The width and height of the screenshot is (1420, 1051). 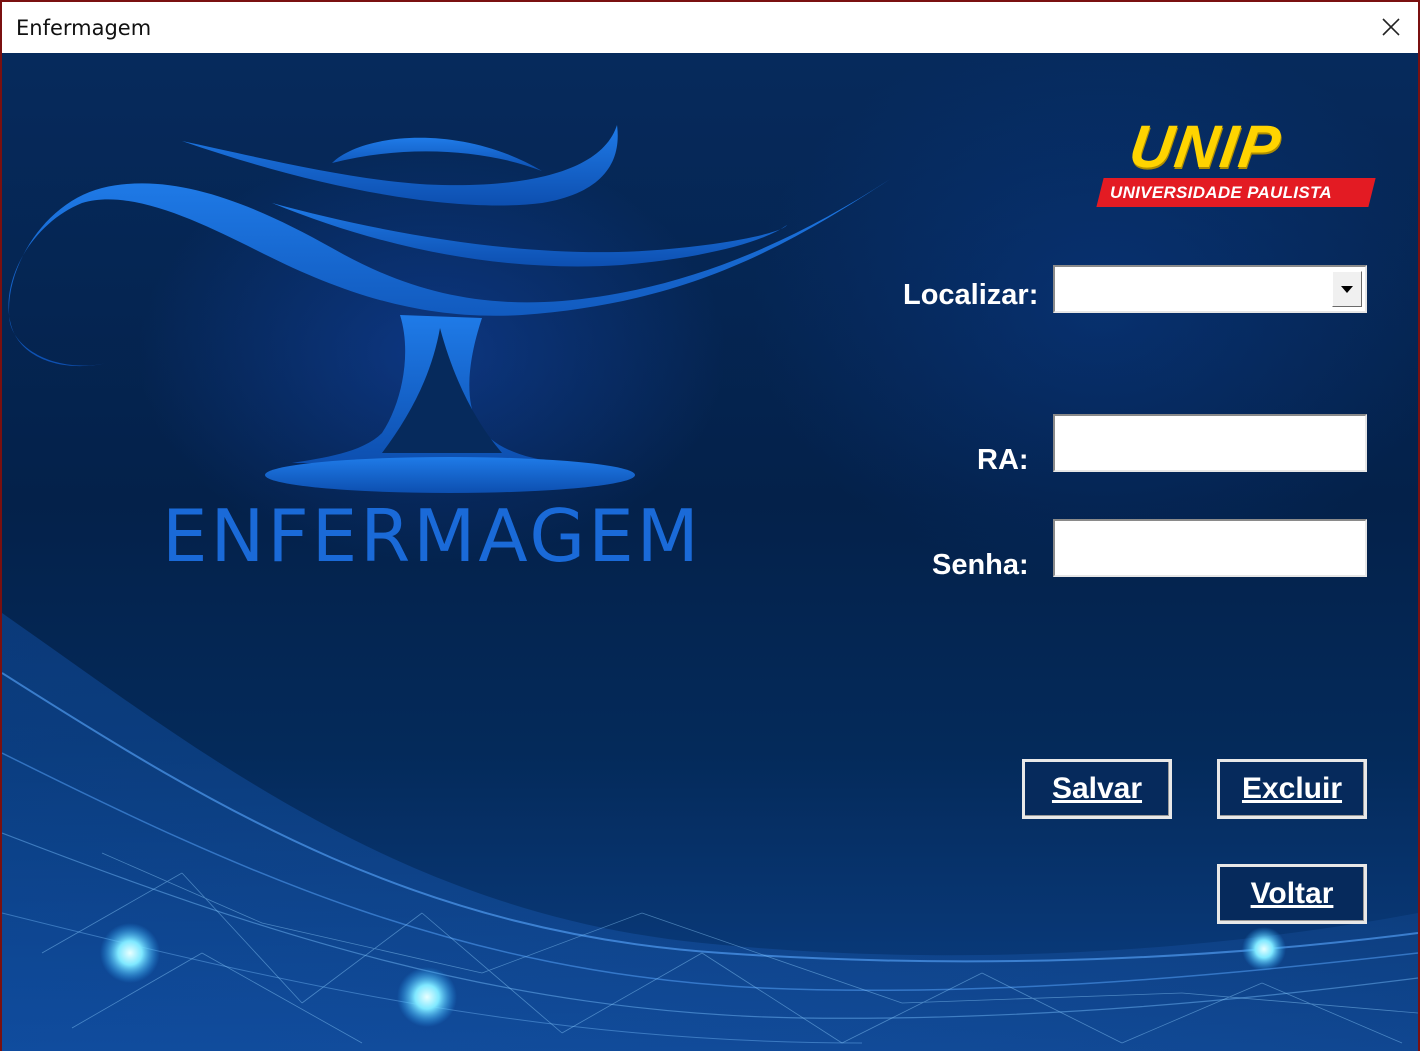 I want to click on excluir-button: Excluir, so click(x=1292, y=789).